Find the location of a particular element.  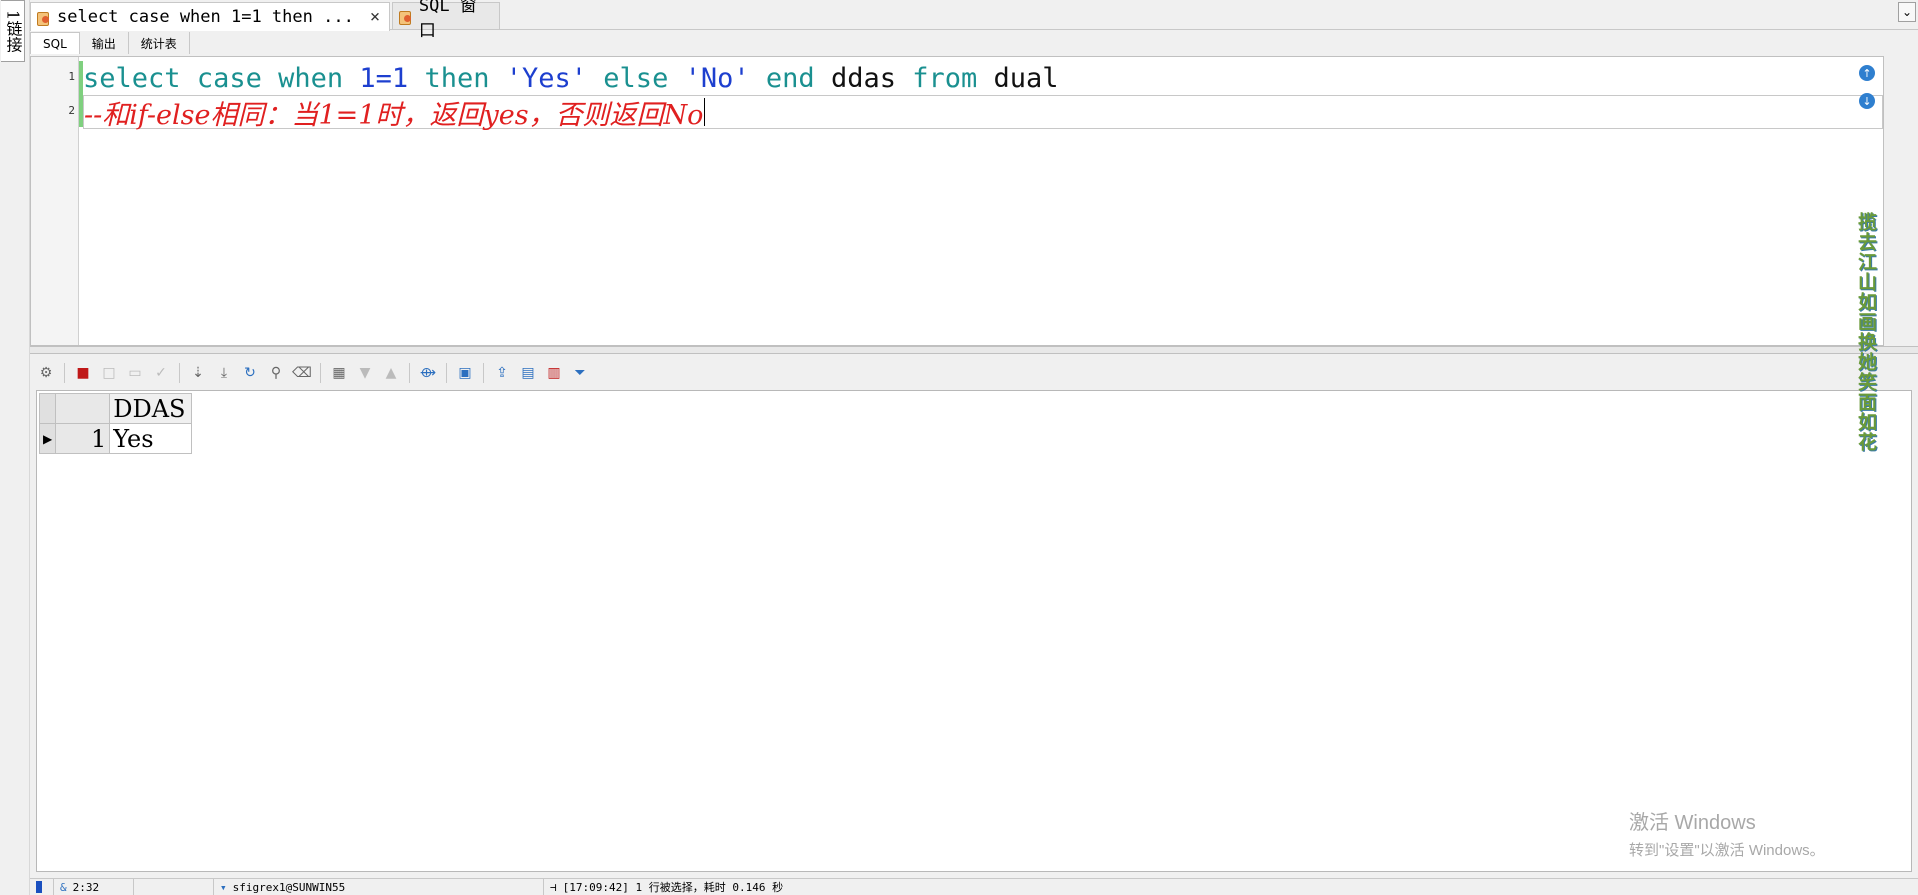

line-number-gutter: 1 2 is located at coordinates (55, 201).